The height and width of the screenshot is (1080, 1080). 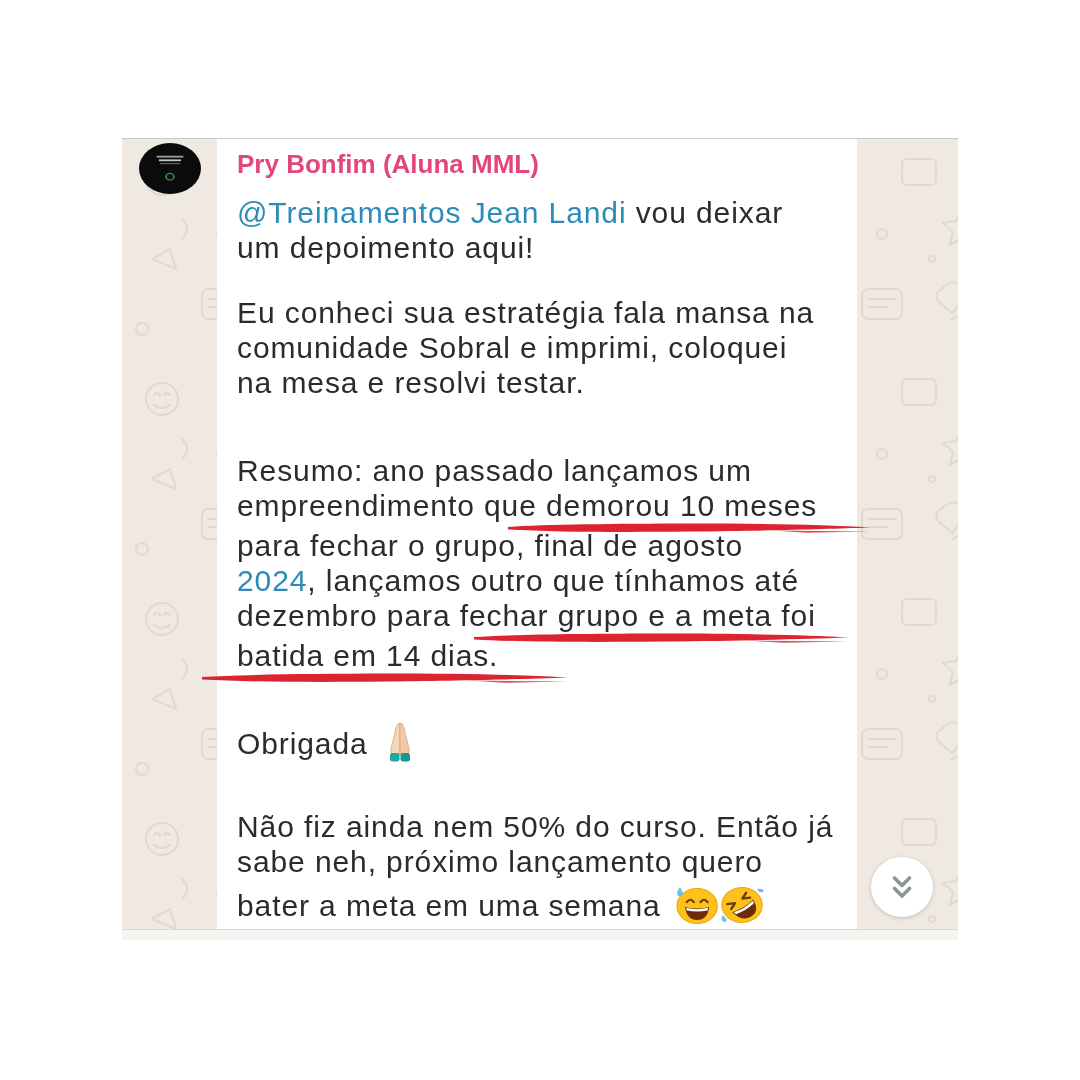 What do you see at coordinates (328, 739) in the screenshot?
I see `message-text: Obrigada` at bounding box center [328, 739].